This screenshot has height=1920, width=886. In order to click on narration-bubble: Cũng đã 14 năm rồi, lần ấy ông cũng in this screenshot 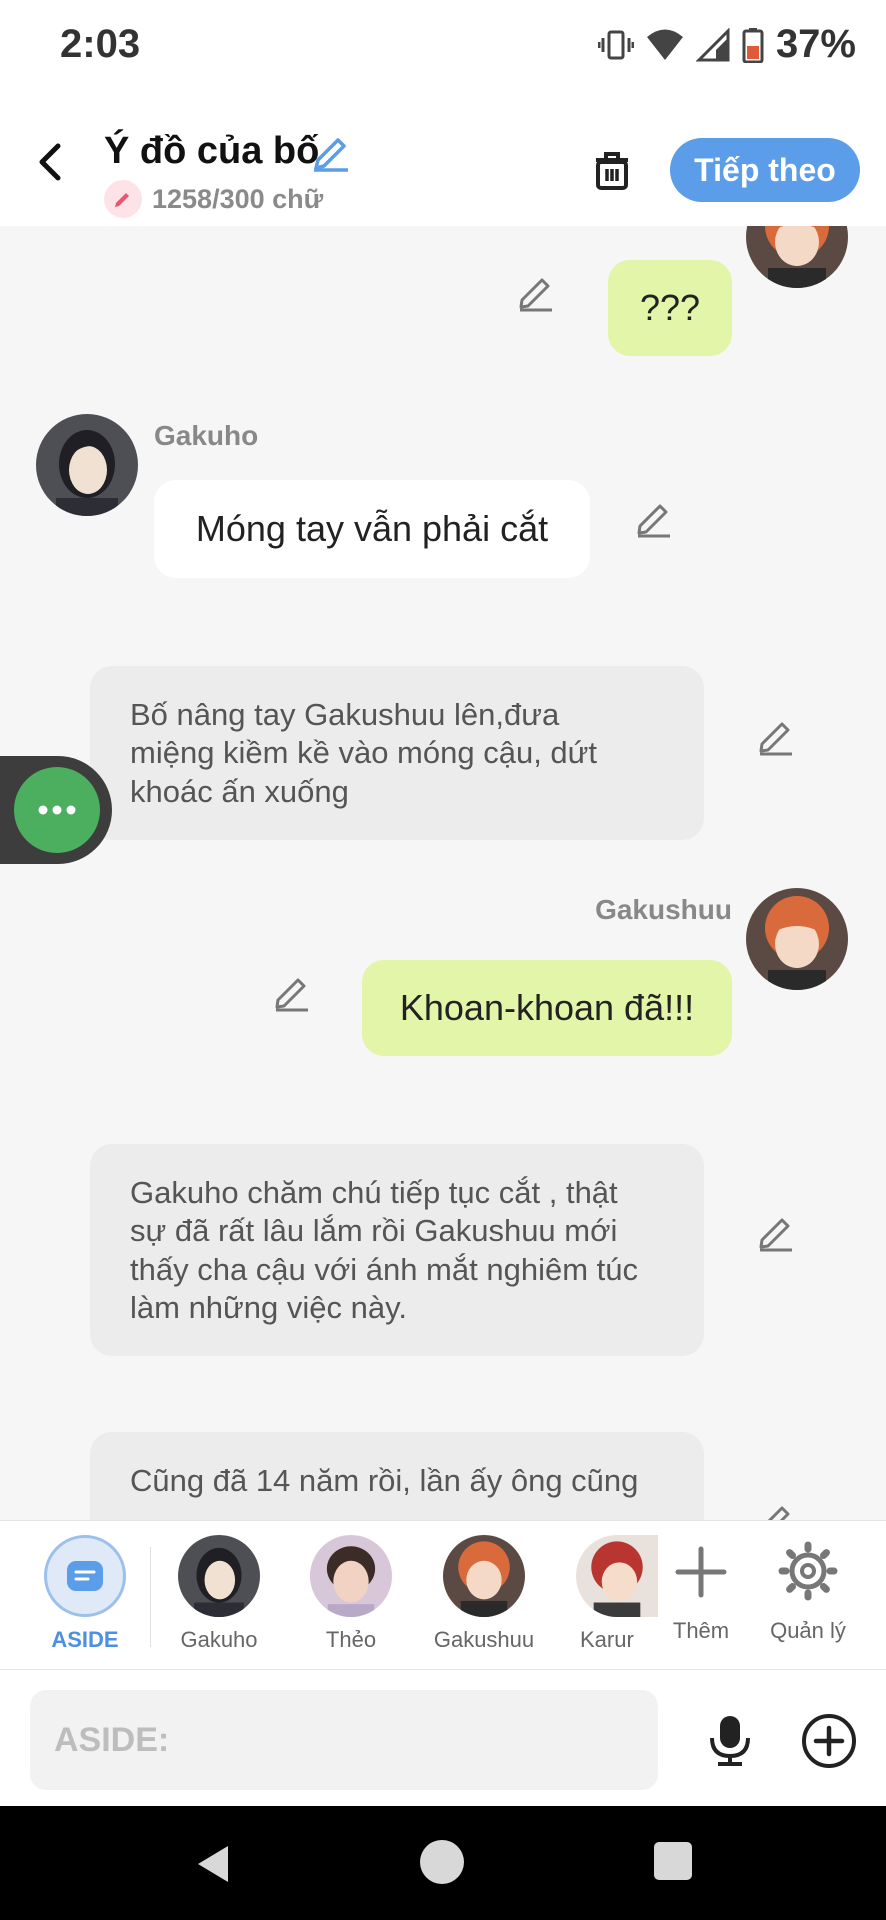, I will do `click(397, 1476)`.